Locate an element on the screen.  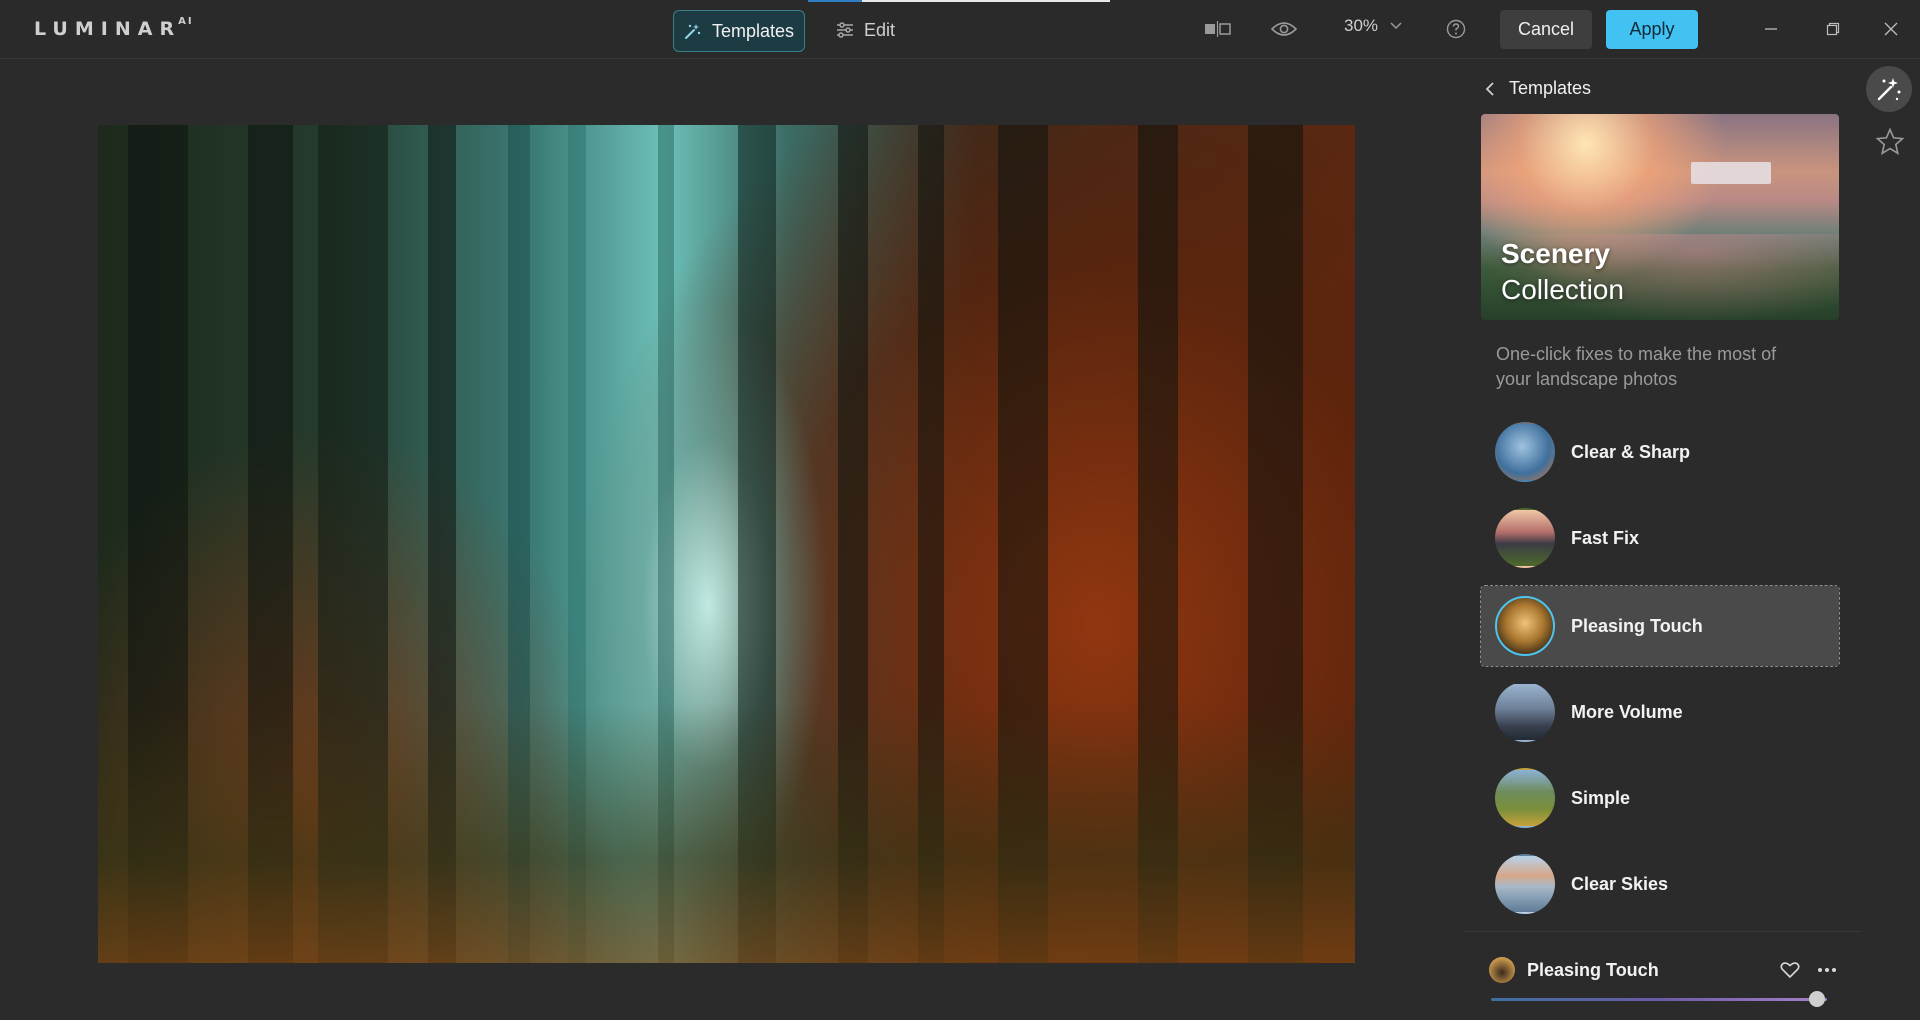
panel-divider is located at coordinates (1662, 931).